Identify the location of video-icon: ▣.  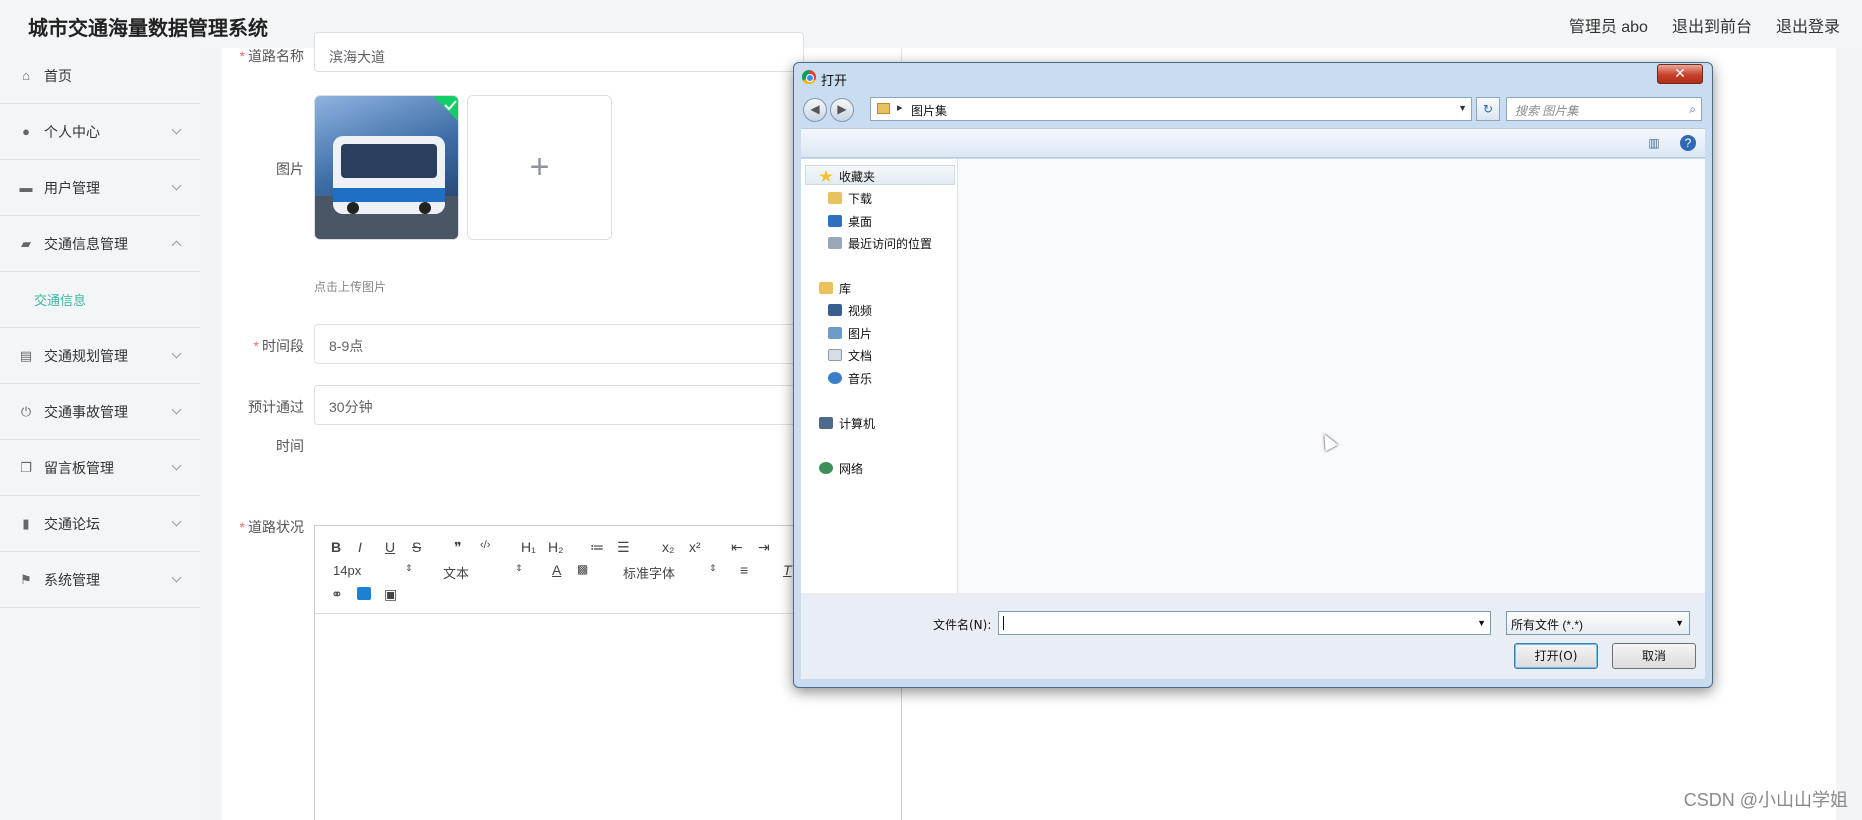
(390, 594).